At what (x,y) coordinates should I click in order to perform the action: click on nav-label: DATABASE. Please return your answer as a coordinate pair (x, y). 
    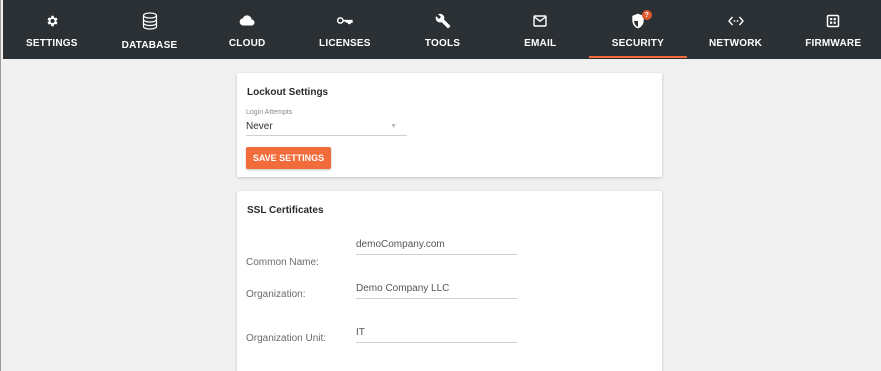
    Looking at the image, I should click on (149, 45).